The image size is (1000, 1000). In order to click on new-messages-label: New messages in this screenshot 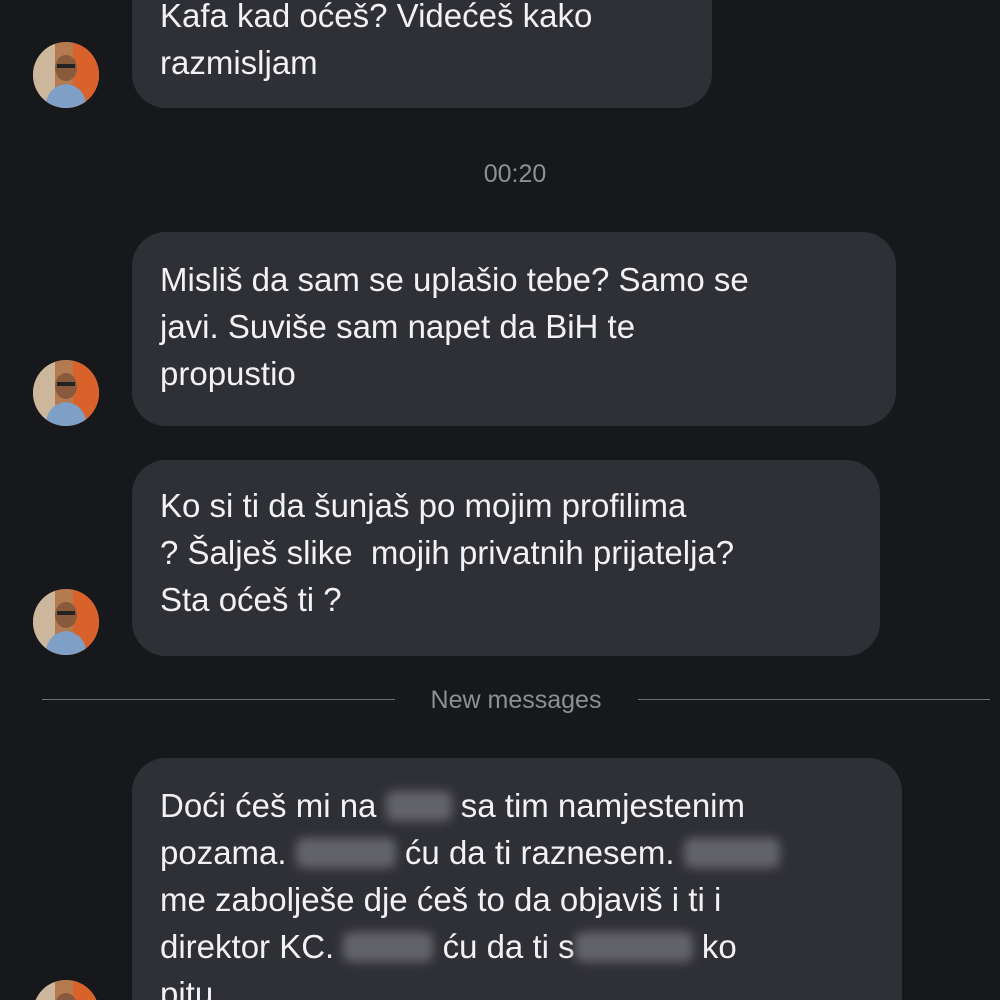, I will do `click(516, 700)`.